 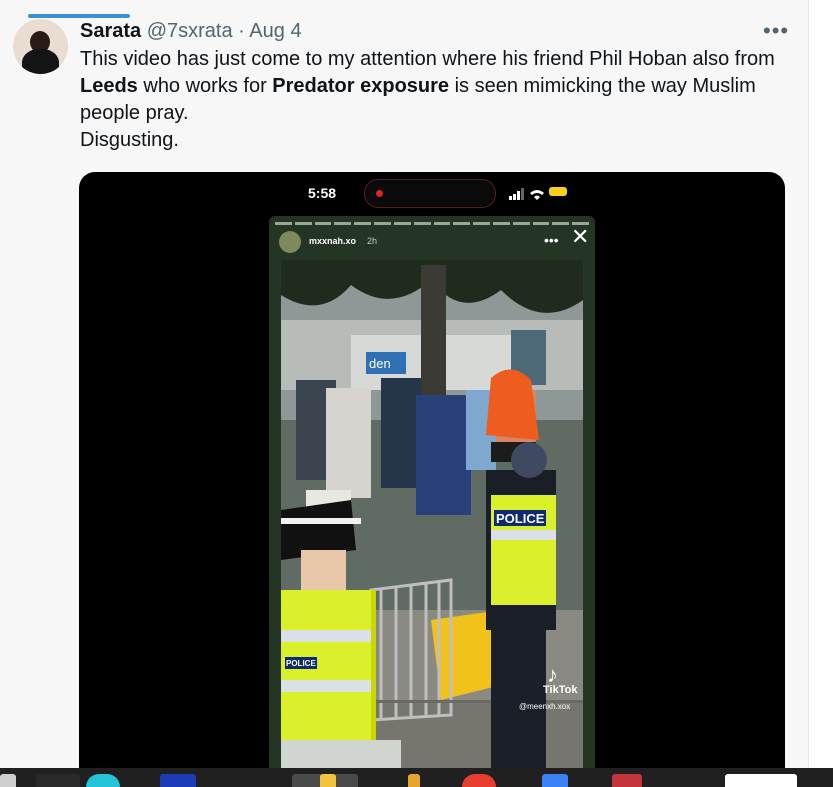 I want to click on tweet-text-bold: Predator exposure, so click(x=361, y=86).